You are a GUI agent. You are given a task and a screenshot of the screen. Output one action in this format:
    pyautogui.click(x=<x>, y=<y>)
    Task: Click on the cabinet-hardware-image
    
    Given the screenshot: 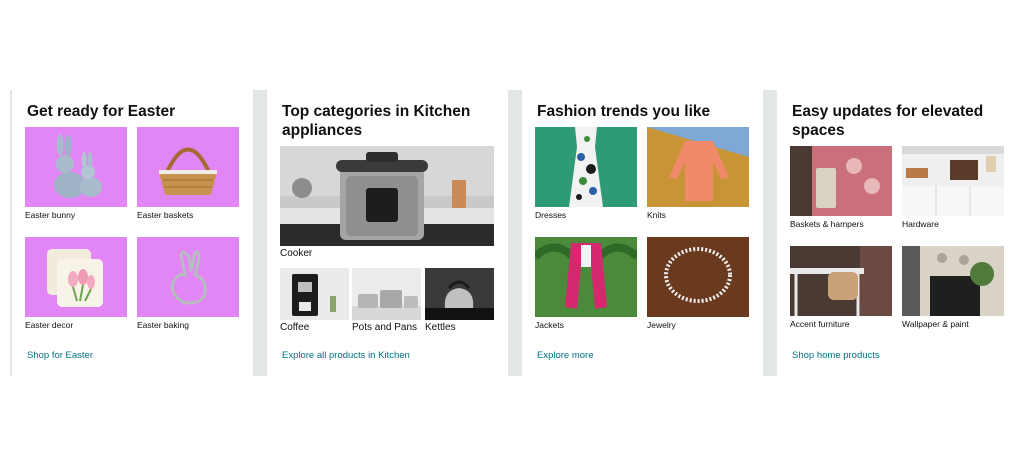 What is the action you would take?
    pyautogui.click(x=953, y=181)
    